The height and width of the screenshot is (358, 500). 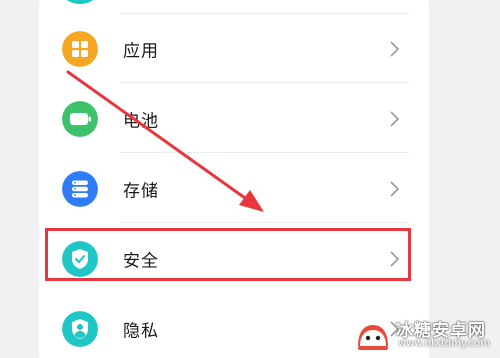 What do you see at coordinates (141, 191) in the screenshot?
I see `settings-item-label: 存储` at bounding box center [141, 191].